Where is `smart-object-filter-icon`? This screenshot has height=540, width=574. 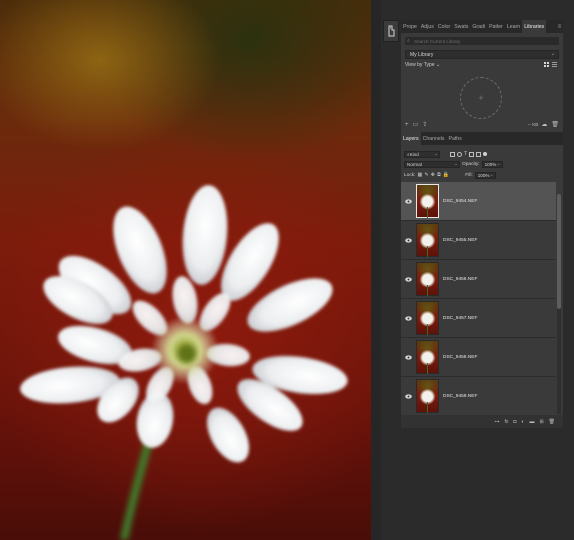 smart-object-filter-icon is located at coordinates (479, 154).